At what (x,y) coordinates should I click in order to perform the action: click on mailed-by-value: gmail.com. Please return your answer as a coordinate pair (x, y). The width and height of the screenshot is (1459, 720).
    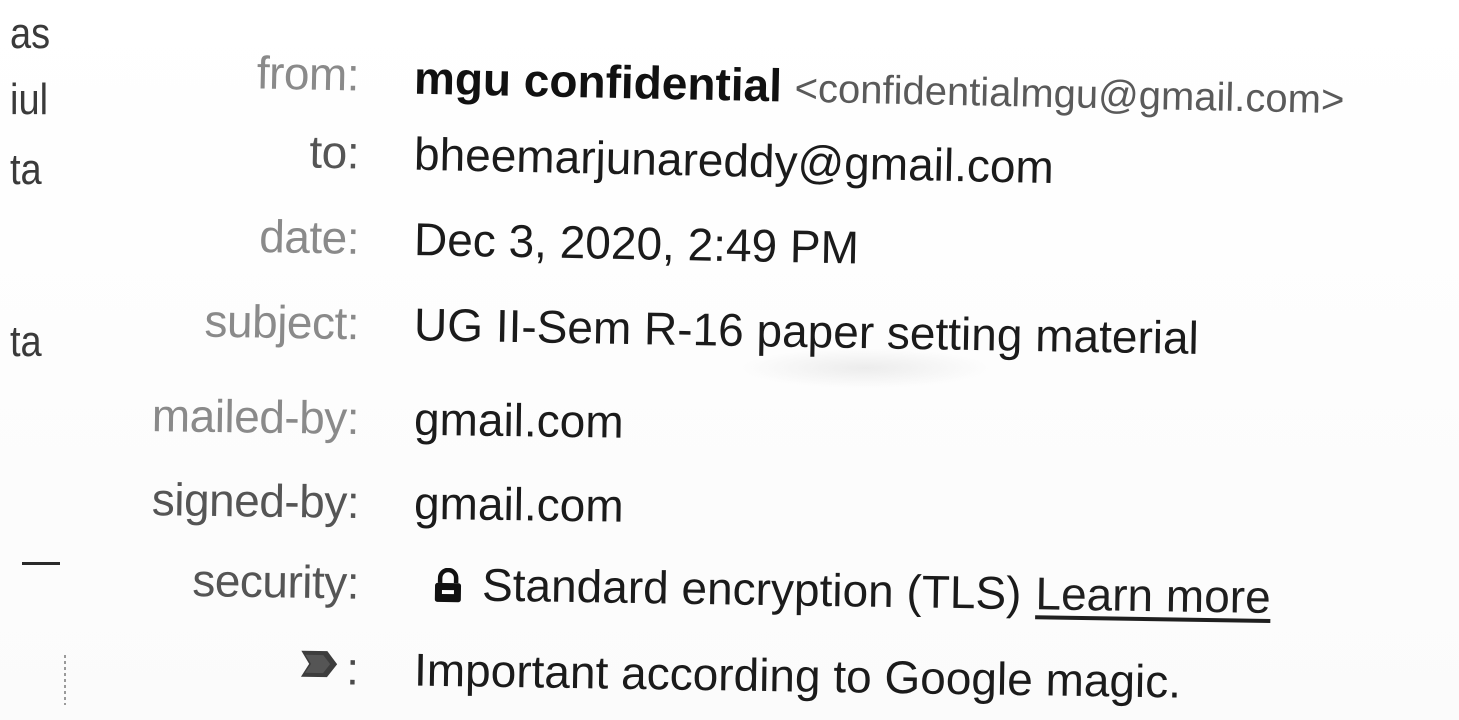
    Looking at the image, I should click on (519, 420).